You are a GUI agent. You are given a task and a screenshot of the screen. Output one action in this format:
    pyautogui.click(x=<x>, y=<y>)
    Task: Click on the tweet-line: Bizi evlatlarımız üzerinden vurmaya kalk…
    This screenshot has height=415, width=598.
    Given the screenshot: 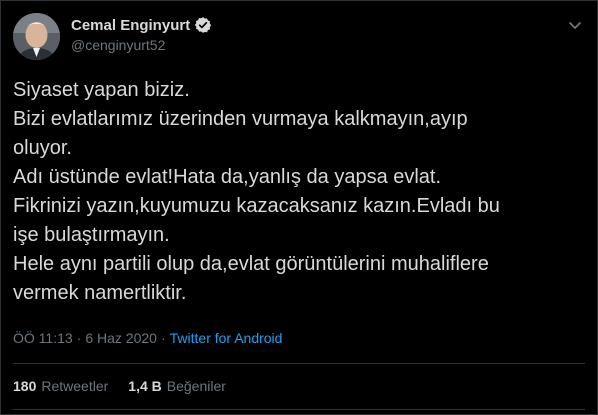 What is the action you would take?
    pyautogui.click(x=240, y=119)
    